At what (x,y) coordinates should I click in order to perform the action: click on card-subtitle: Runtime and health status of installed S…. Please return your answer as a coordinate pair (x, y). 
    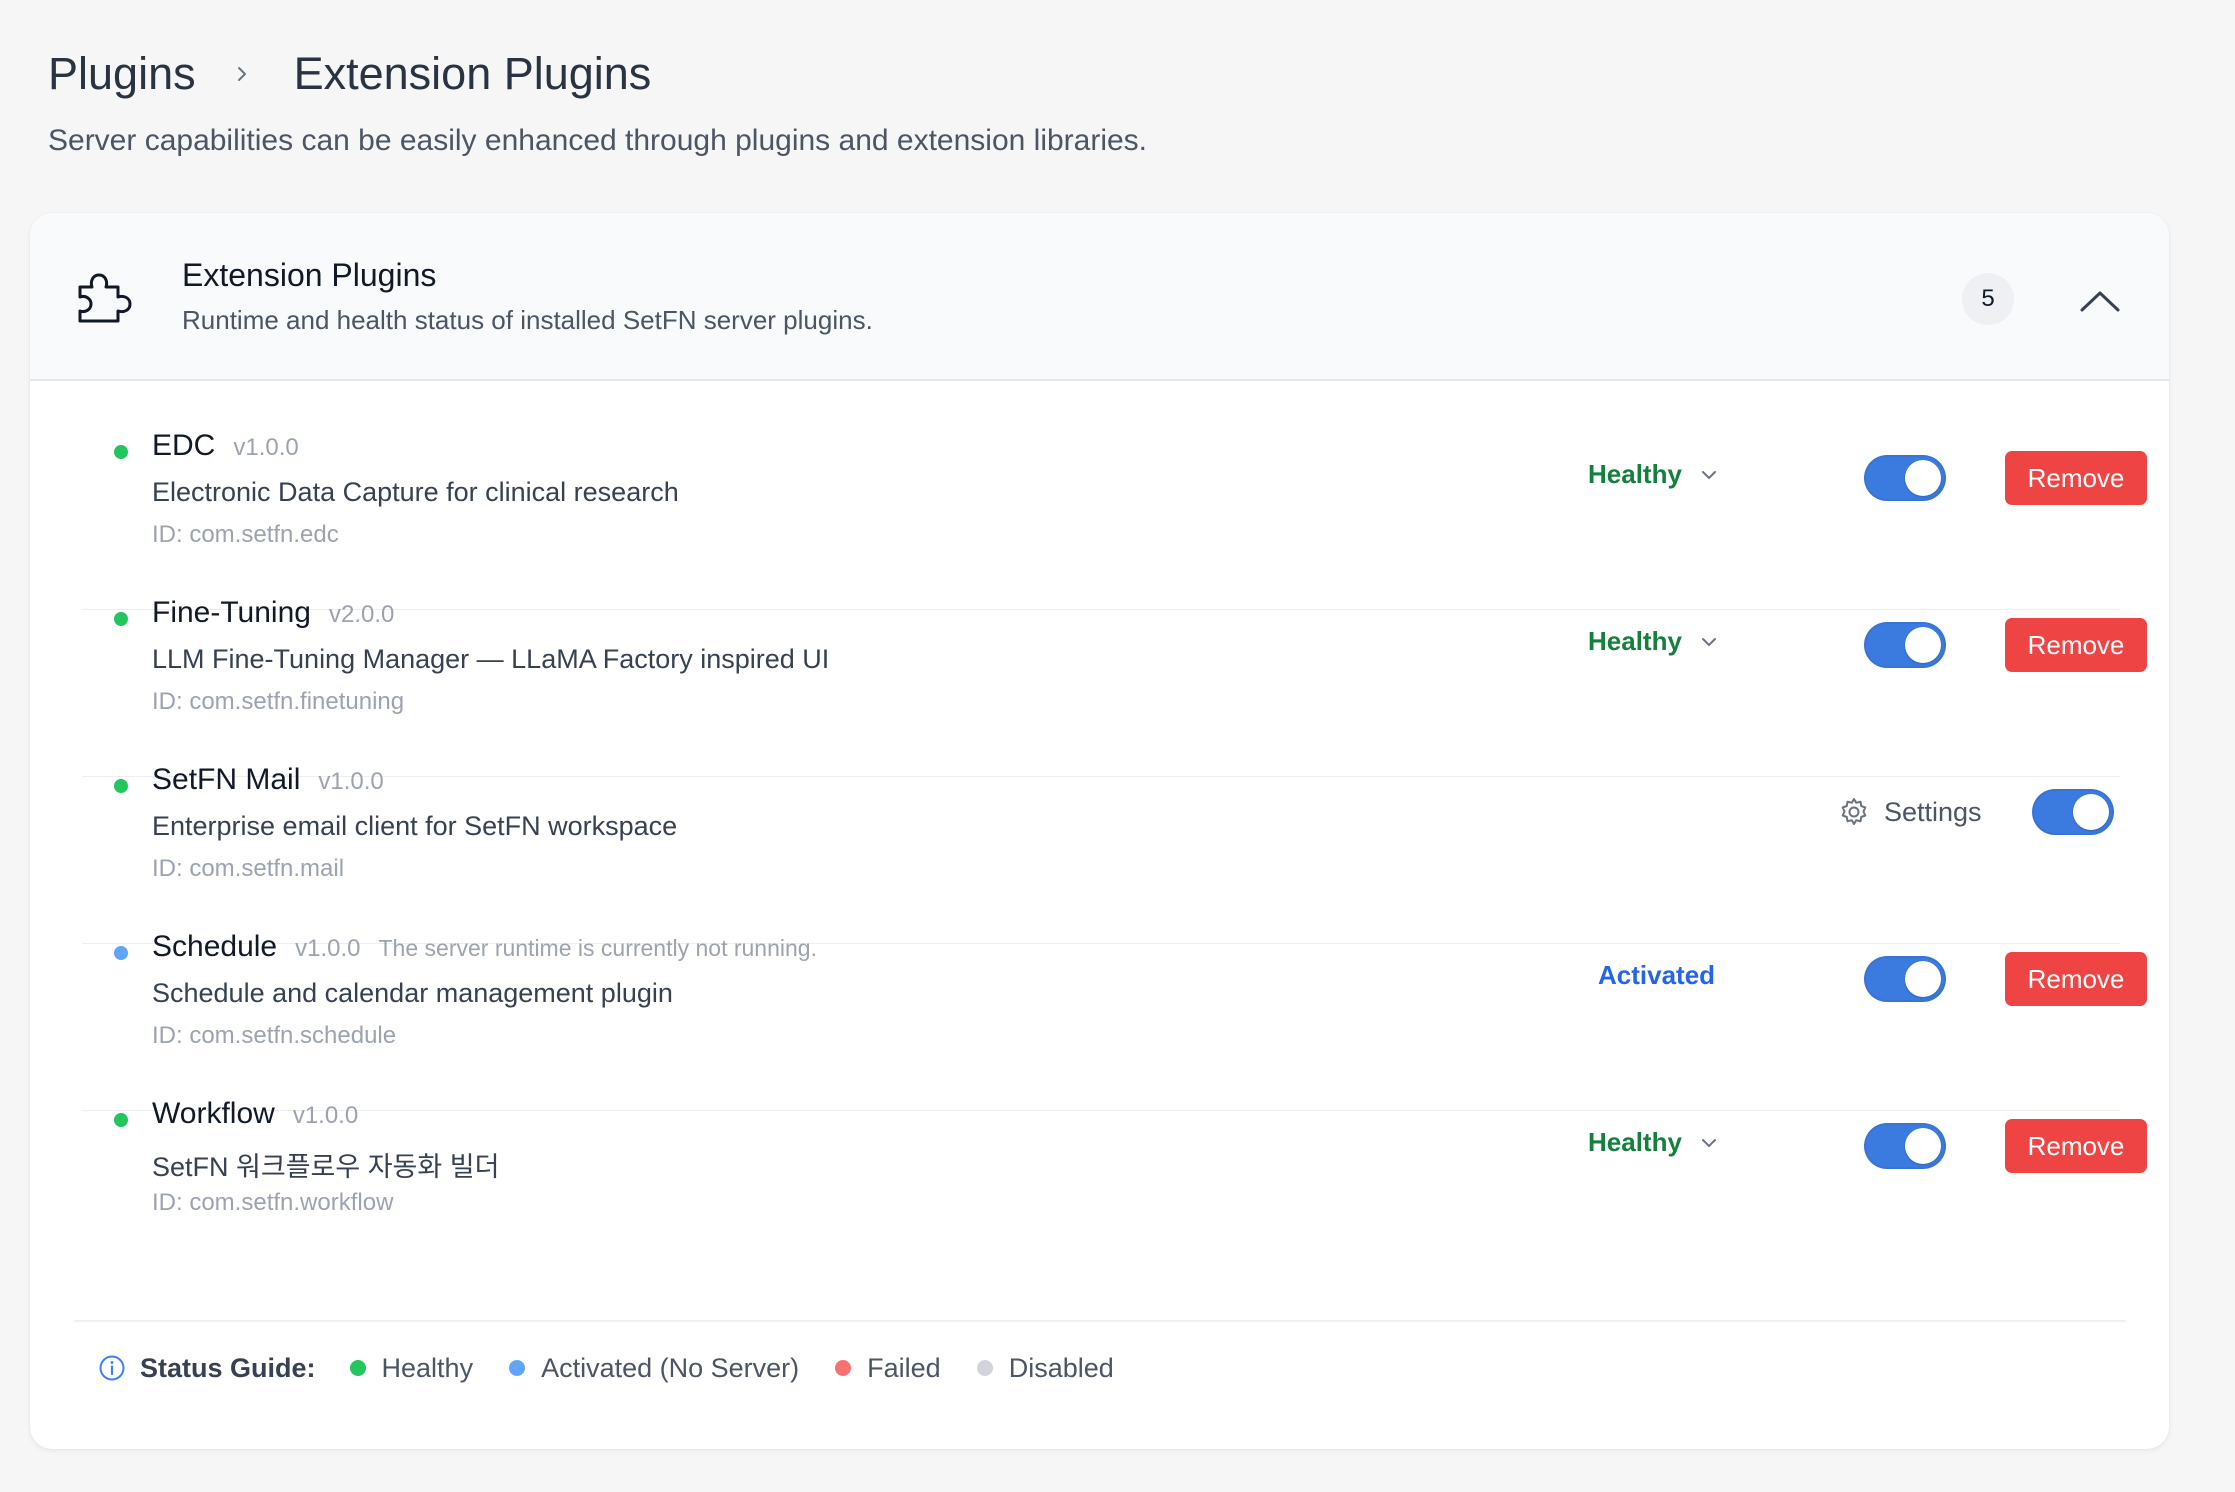
    Looking at the image, I should click on (527, 320).